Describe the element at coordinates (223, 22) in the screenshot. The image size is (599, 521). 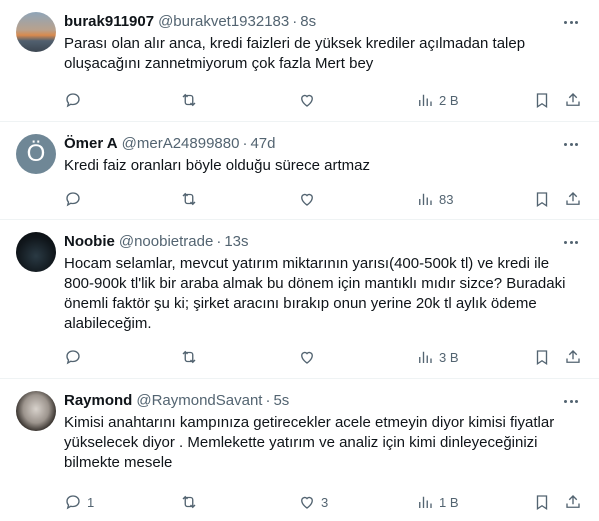
I see `user-handle: @burakvet1932183` at that location.